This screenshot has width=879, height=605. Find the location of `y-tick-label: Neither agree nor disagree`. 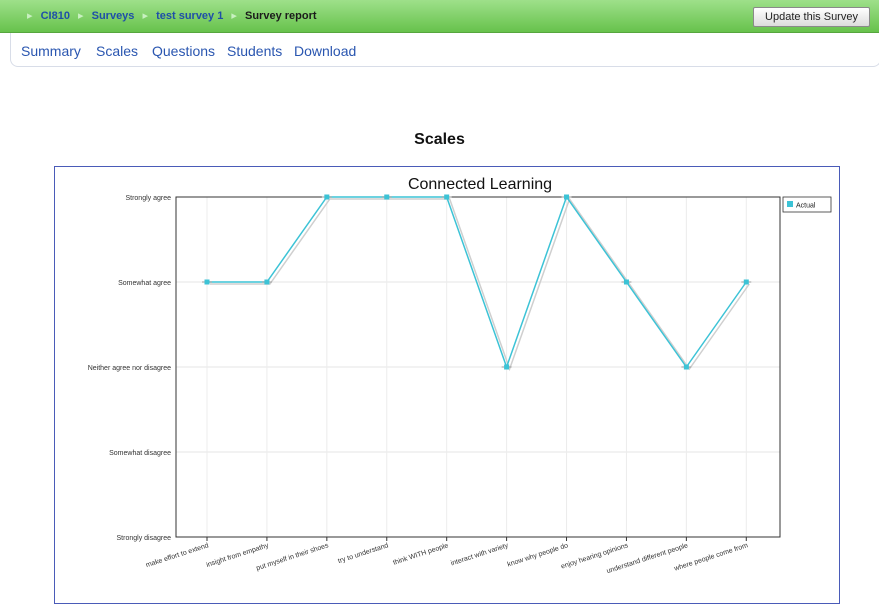

y-tick-label: Neither agree nor disagree is located at coordinates (129, 368).